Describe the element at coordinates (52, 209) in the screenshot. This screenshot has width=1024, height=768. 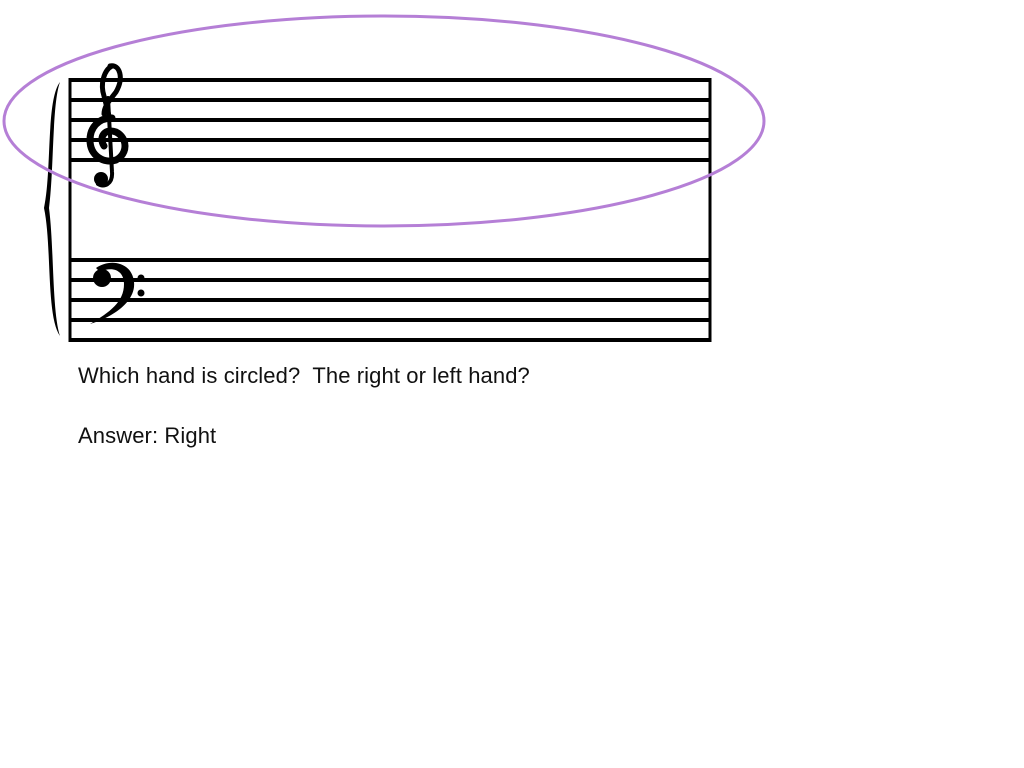
I see `grand-staff-brace` at that location.